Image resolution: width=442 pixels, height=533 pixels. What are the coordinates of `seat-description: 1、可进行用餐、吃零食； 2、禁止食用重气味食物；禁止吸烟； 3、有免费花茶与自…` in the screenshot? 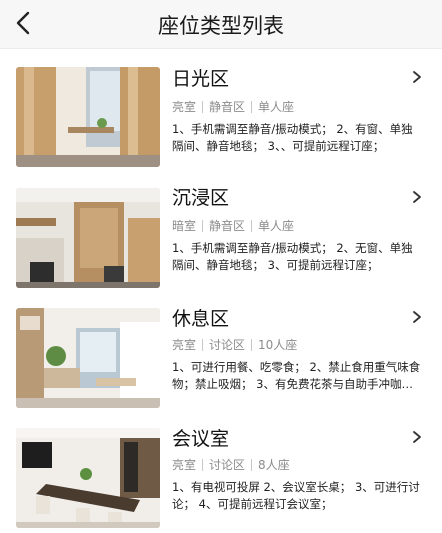 It's located at (296, 375).